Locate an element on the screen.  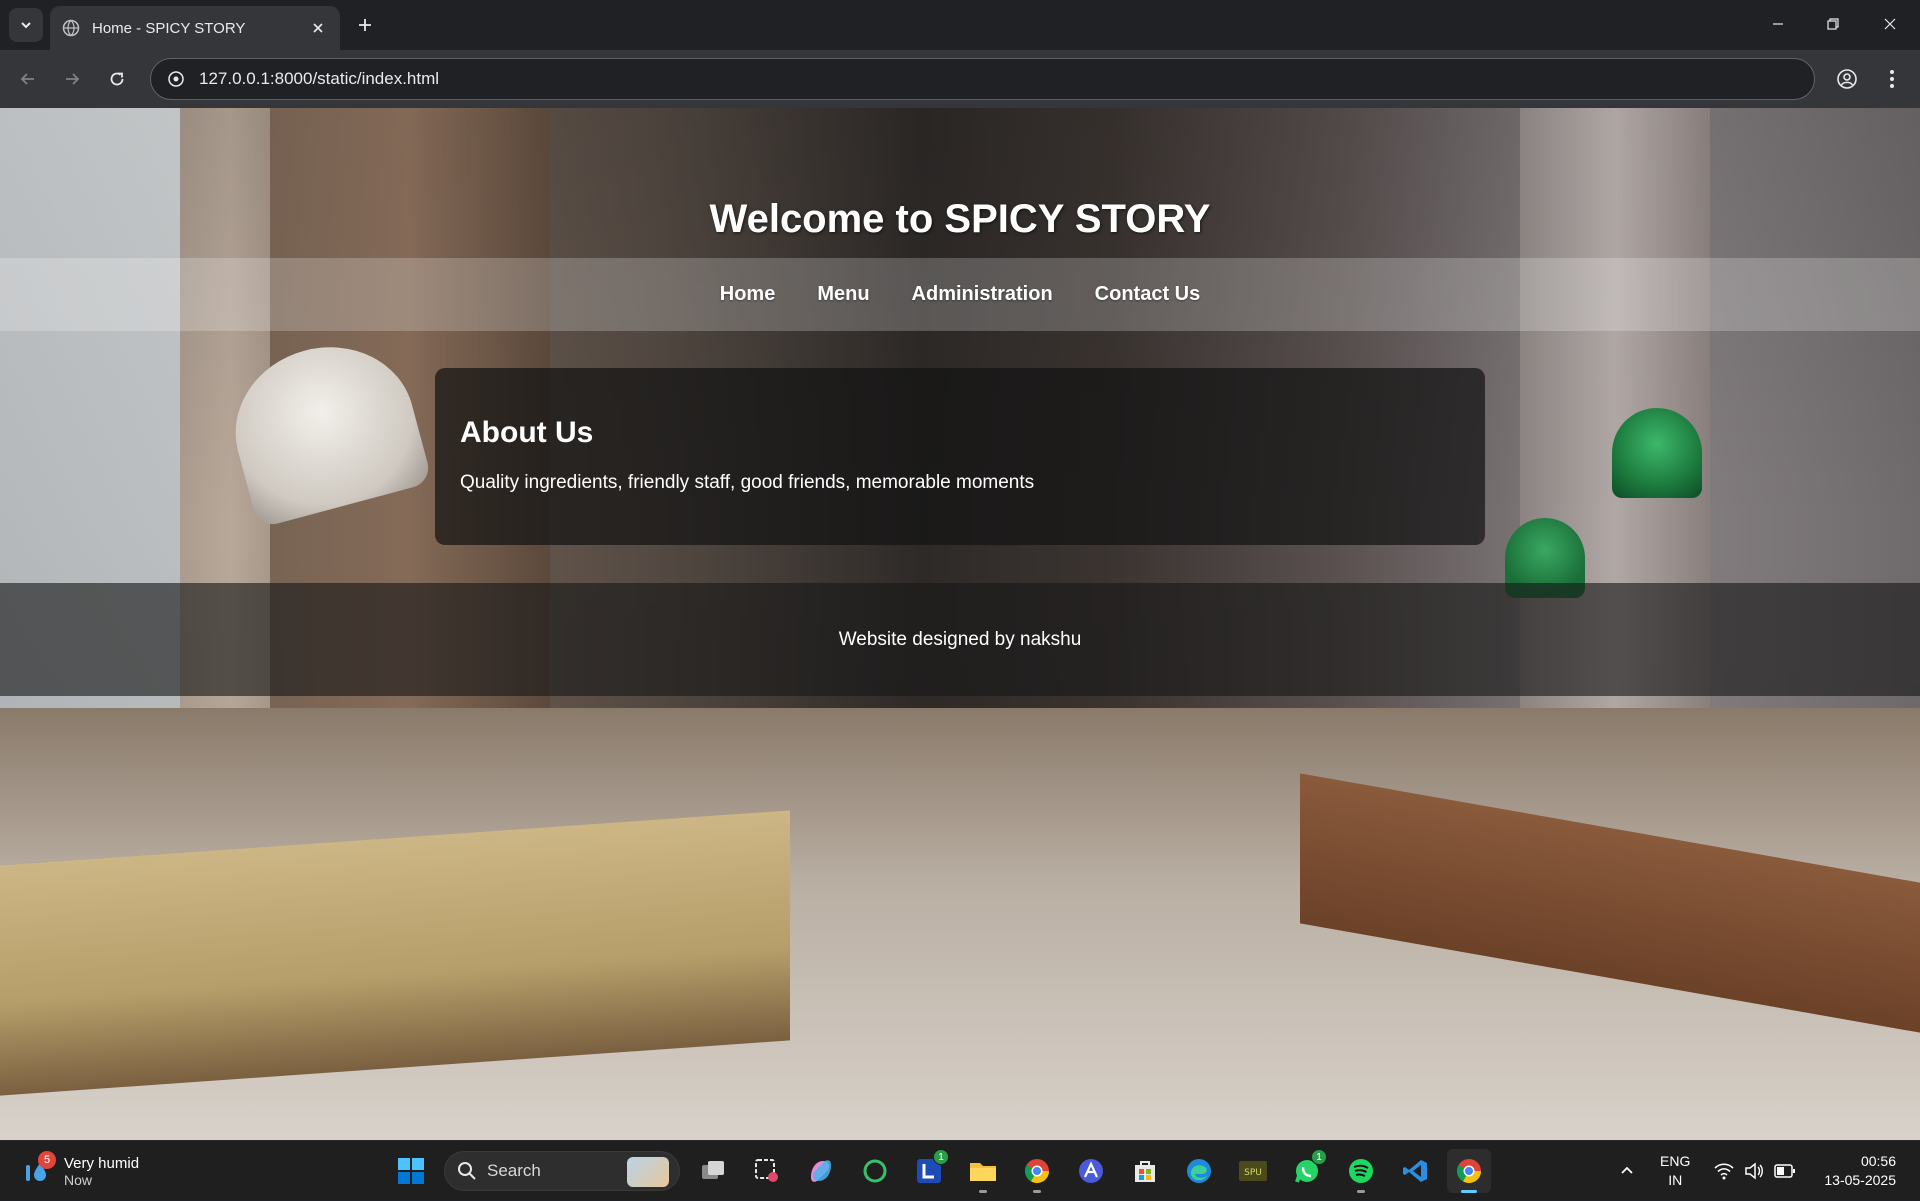
profile-icon is located at coordinates (1847, 79).